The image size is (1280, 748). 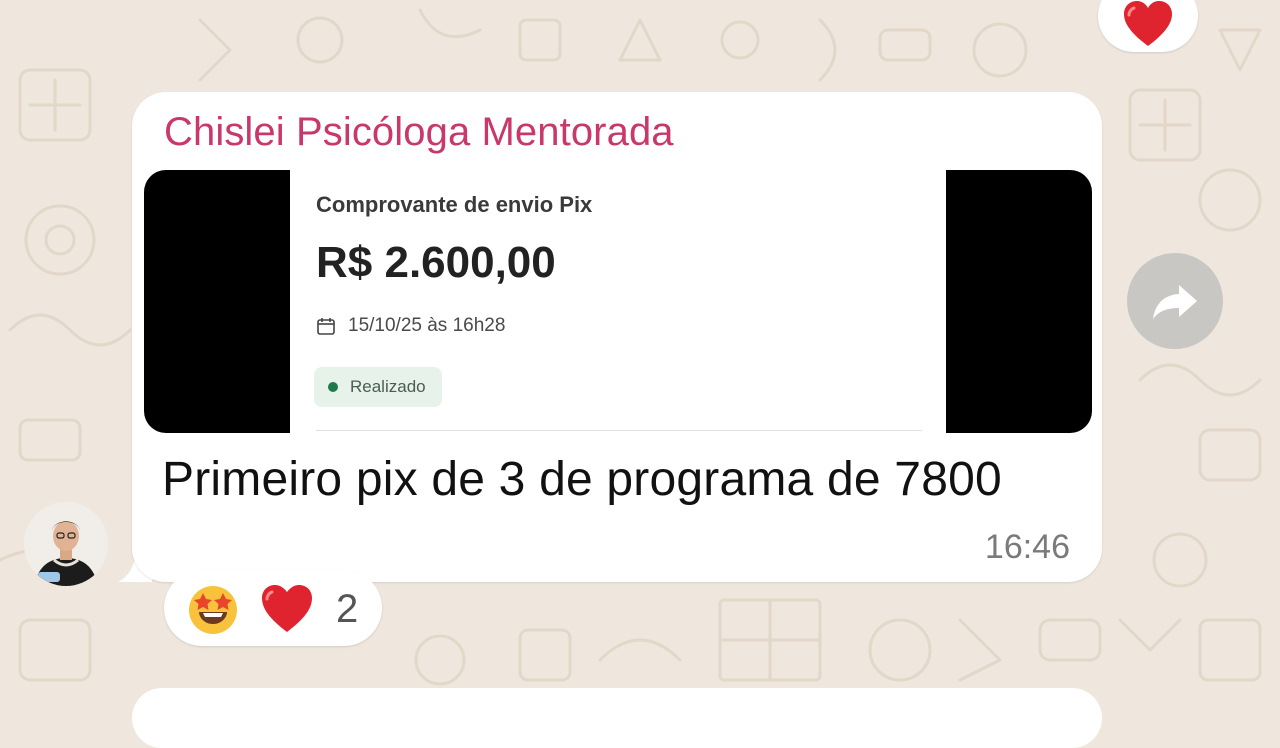 I want to click on reactions-bar: 2, so click(x=273, y=608).